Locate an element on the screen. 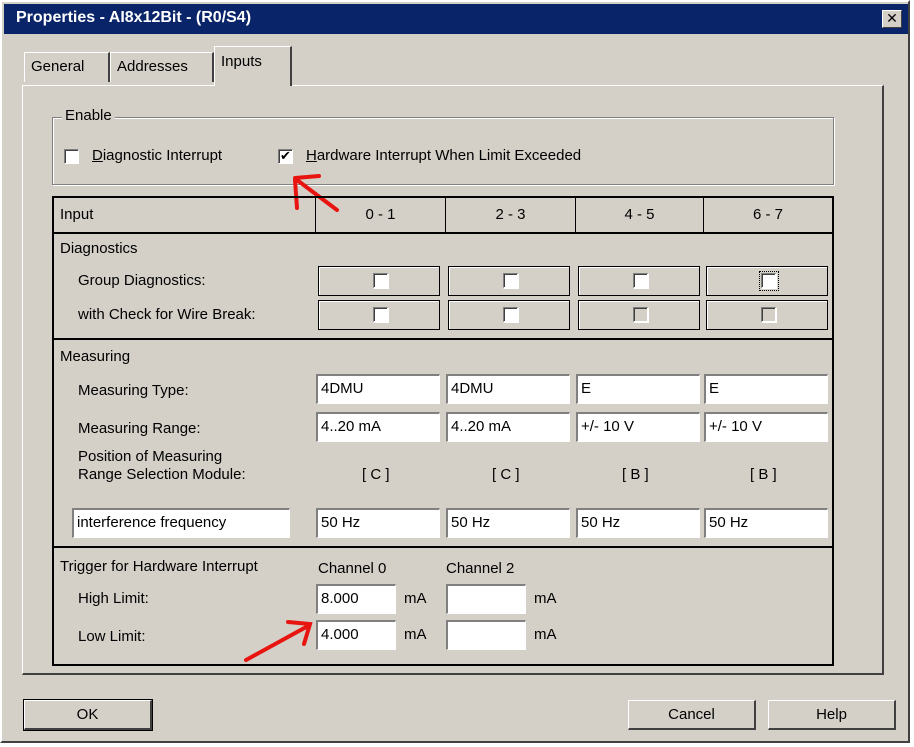 This screenshot has height=747, width=914. measuring-range-label: Measuring Range: is located at coordinates (139, 428).